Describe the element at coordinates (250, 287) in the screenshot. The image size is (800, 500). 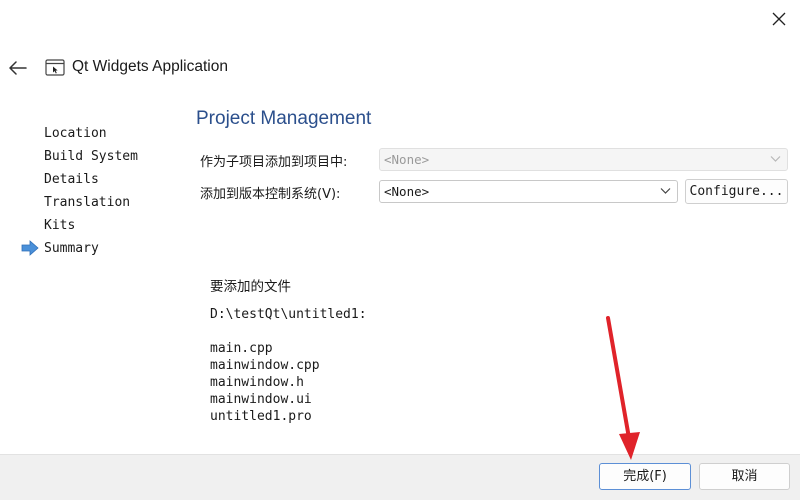
I see `files-heading: 要添加的文件` at that location.